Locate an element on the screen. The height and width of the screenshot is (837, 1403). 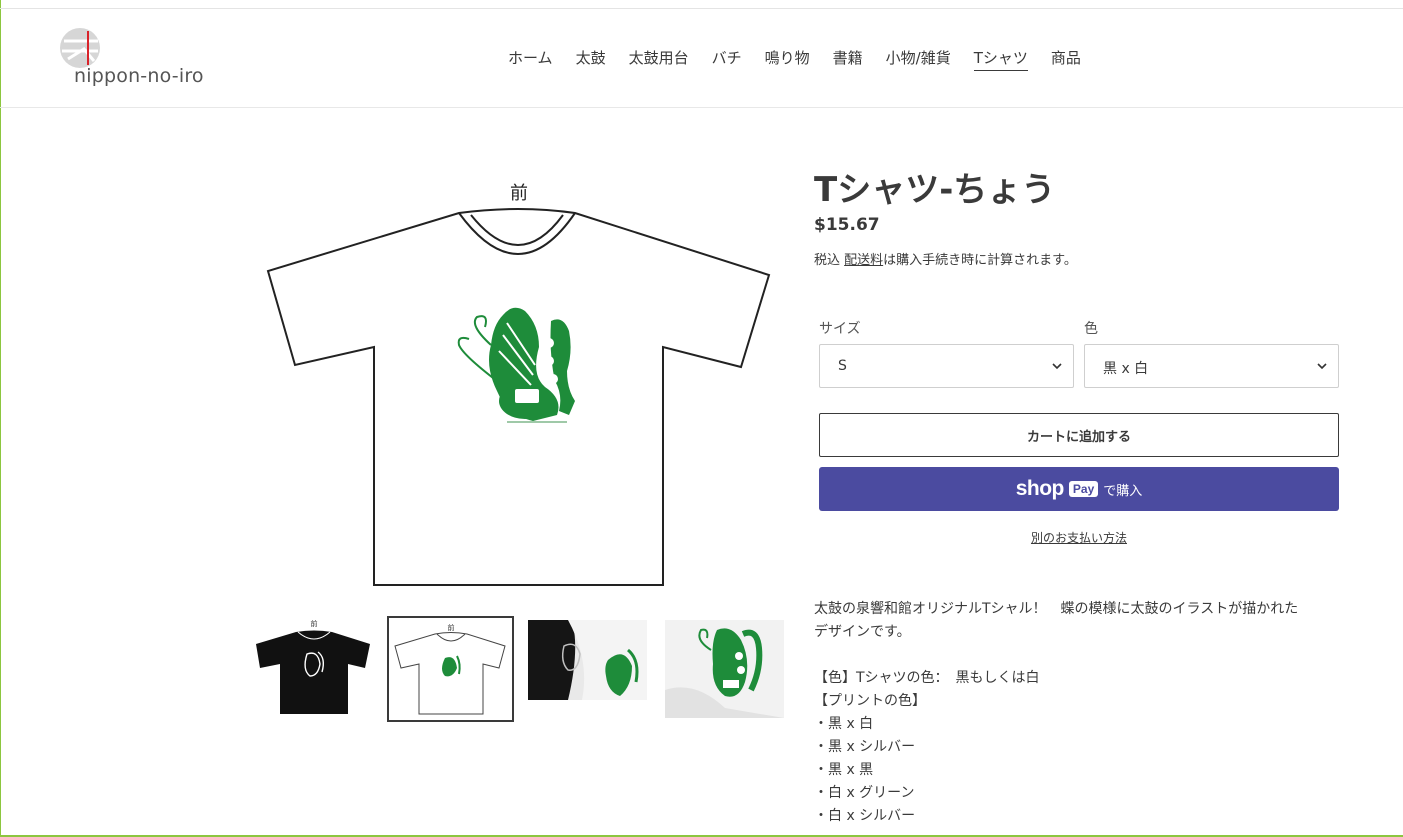
main-nav: ホーム 太鼓 太鼓用台 バチ 鳴り物 書籍 小物/雑貨 Tシャツ 商品 is located at coordinates (806, 59).